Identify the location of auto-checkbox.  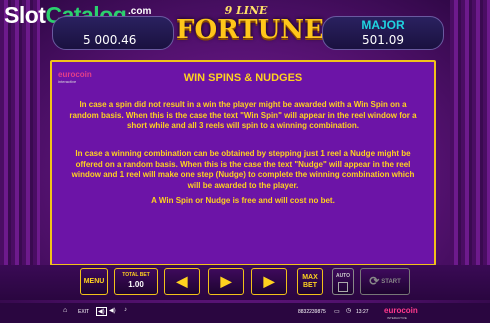
(343, 287).